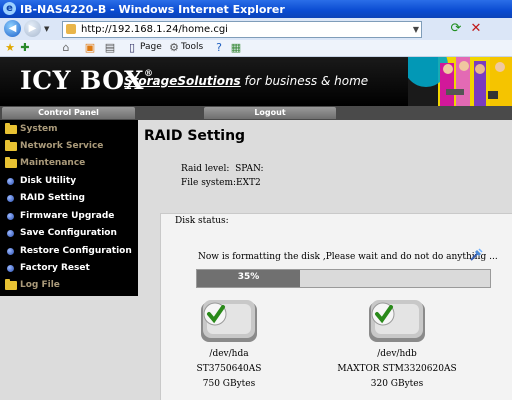 The image size is (512, 400). I want to click on address-toolbar: ◀ ▶ ▼ http://192.168.1.24/home.cgi ▼ ⟳ ✕, so click(256, 29).